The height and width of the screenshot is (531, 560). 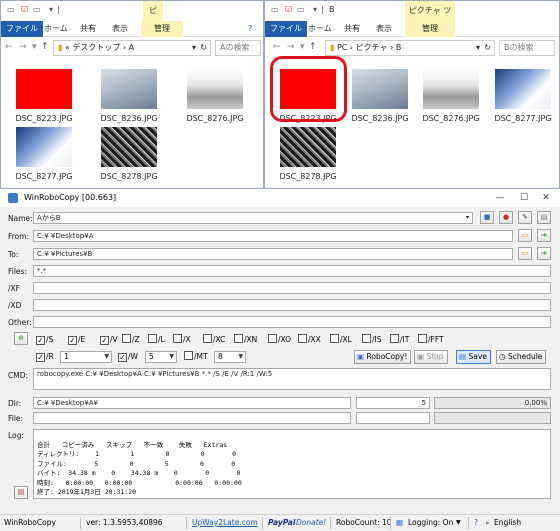 What do you see at coordinates (430, 523) in the screenshot?
I see `logging-status: Logging: On` at bounding box center [430, 523].